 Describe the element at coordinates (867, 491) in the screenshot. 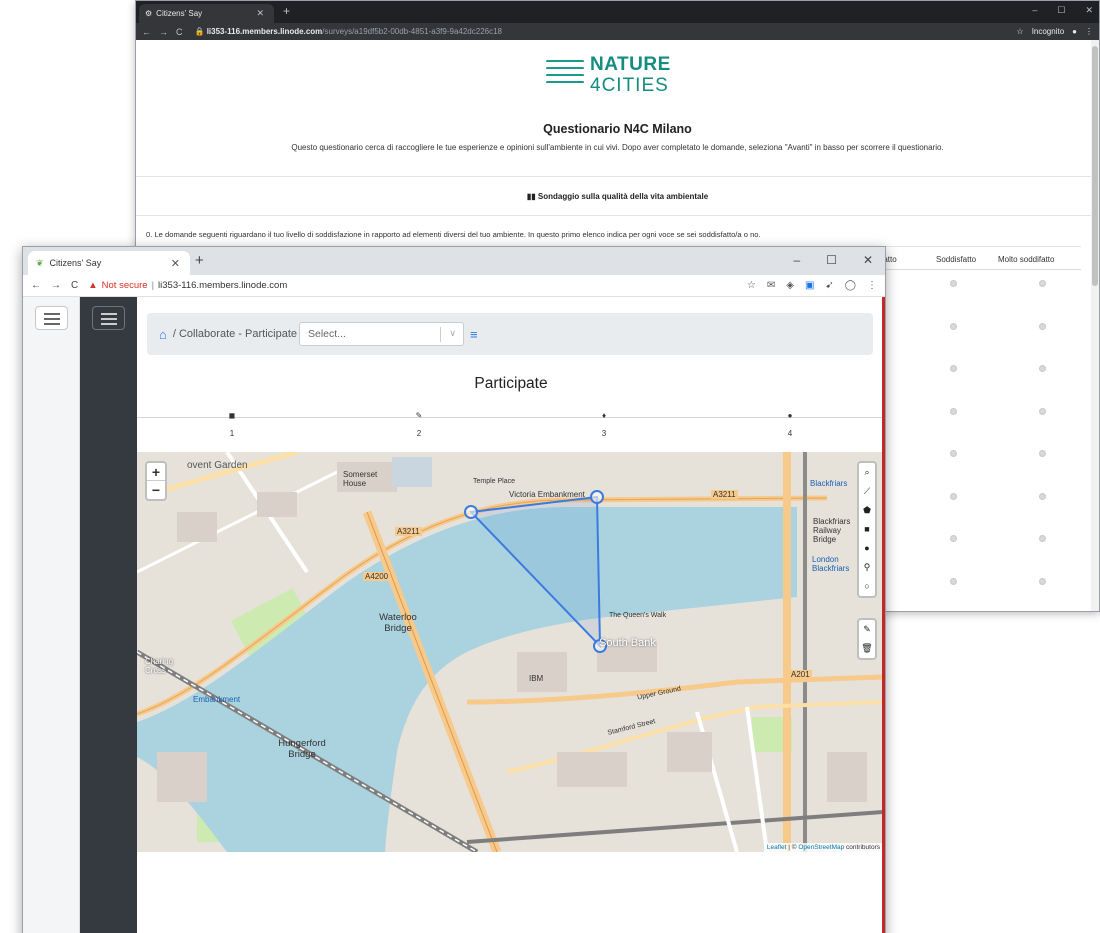

I see `polyline-icon: ⟋` at that location.